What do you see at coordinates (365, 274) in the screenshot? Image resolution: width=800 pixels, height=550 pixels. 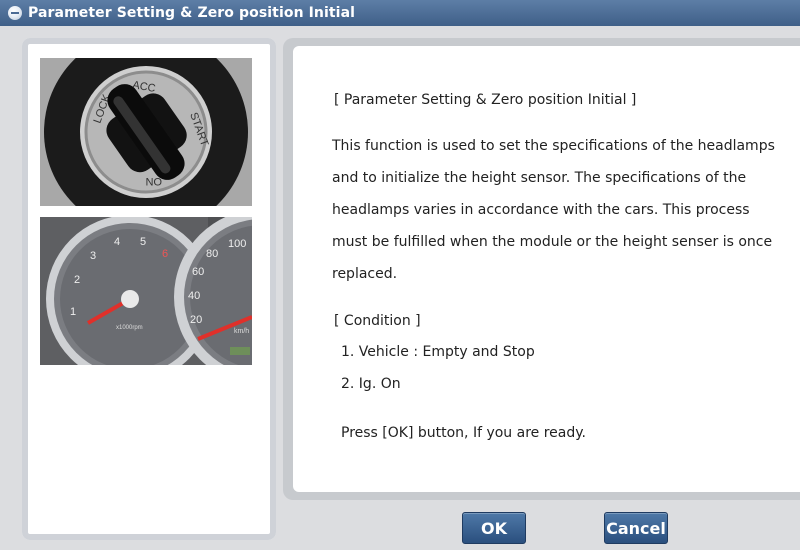 I see `info-line: replaced.` at bounding box center [365, 274].